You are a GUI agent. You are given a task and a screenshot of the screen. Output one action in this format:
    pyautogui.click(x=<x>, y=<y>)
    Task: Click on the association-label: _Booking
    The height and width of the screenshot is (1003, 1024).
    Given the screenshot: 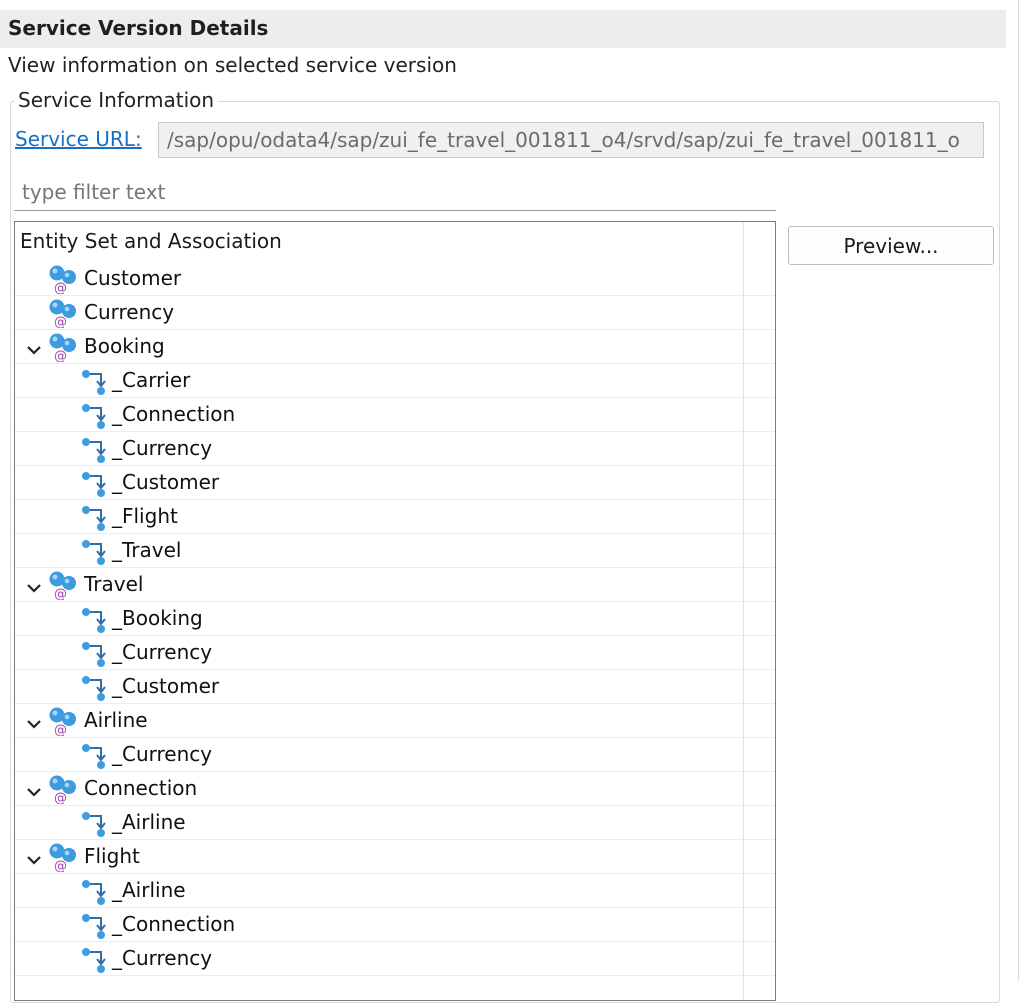 What is the action you would take?
    pyautogui.click(x=157, y=618)
    